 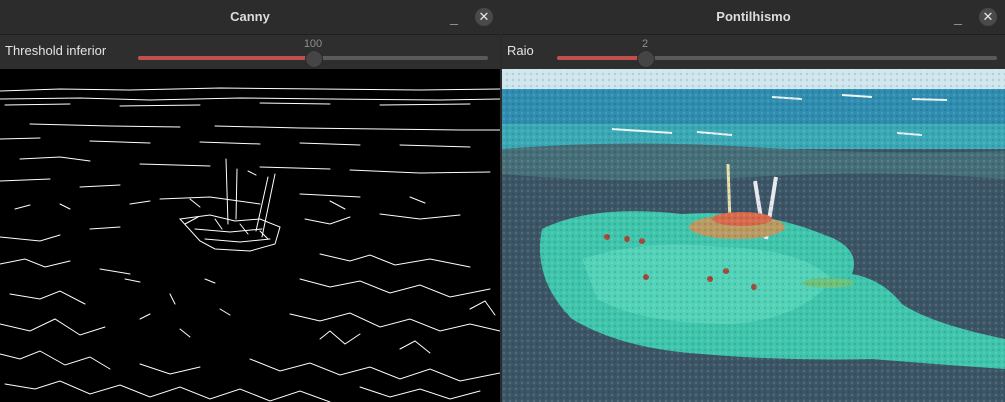 I want to click on window-title: Canny, so click(x=250, y=16).